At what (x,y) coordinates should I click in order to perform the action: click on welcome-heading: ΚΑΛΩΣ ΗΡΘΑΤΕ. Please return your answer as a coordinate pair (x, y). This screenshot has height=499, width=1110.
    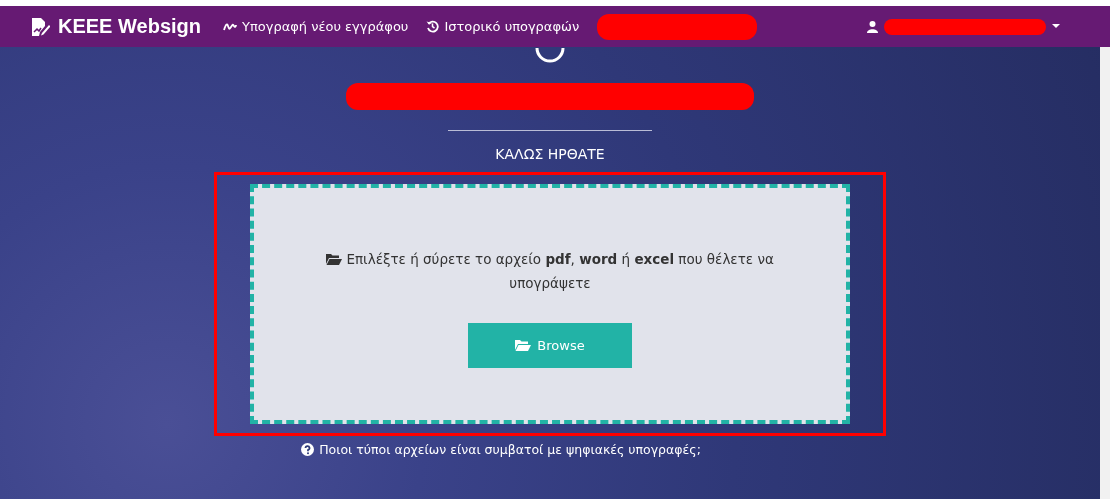
    Looking at the image, I should click on (550, 154).